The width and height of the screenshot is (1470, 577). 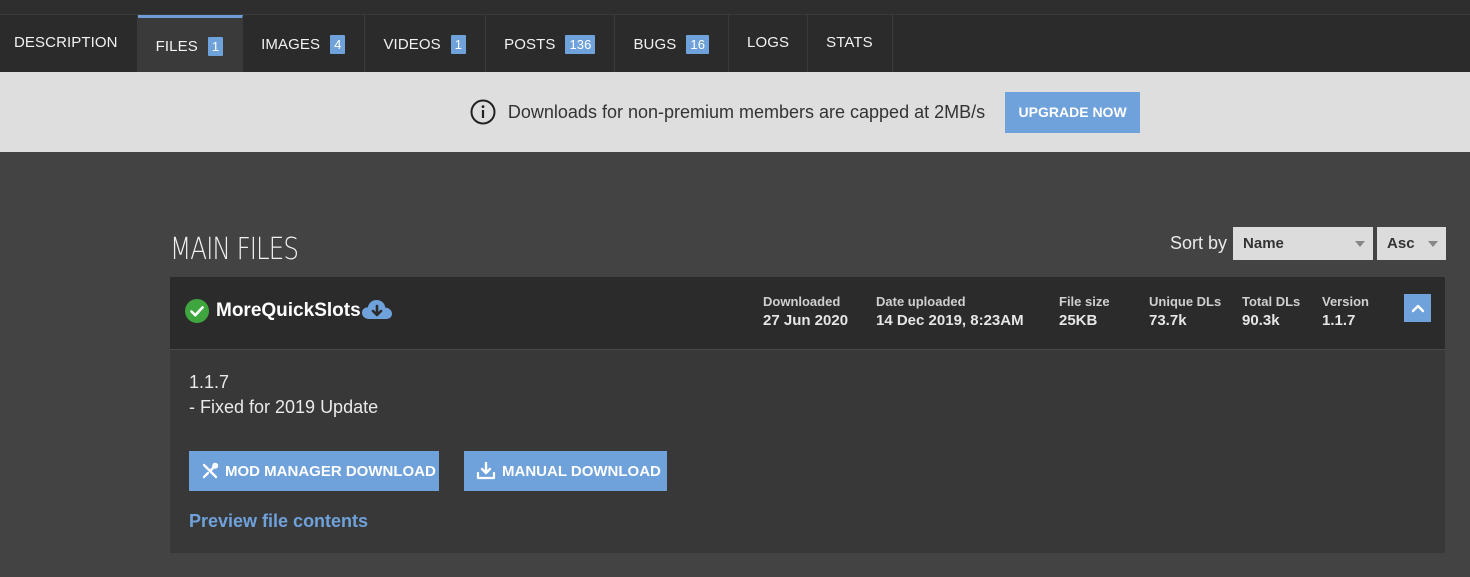 What do you see at coordinates (377, 310) in the screenshot?
I see `cloud-download-icon` at bounding box center [377, 310].